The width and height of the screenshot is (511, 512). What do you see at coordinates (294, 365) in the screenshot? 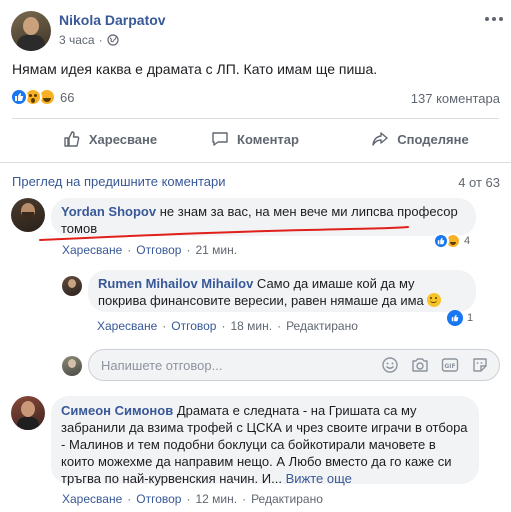
I see `reply-input-field: Напишете отговор... GIF` at bounding box center [294, 365].